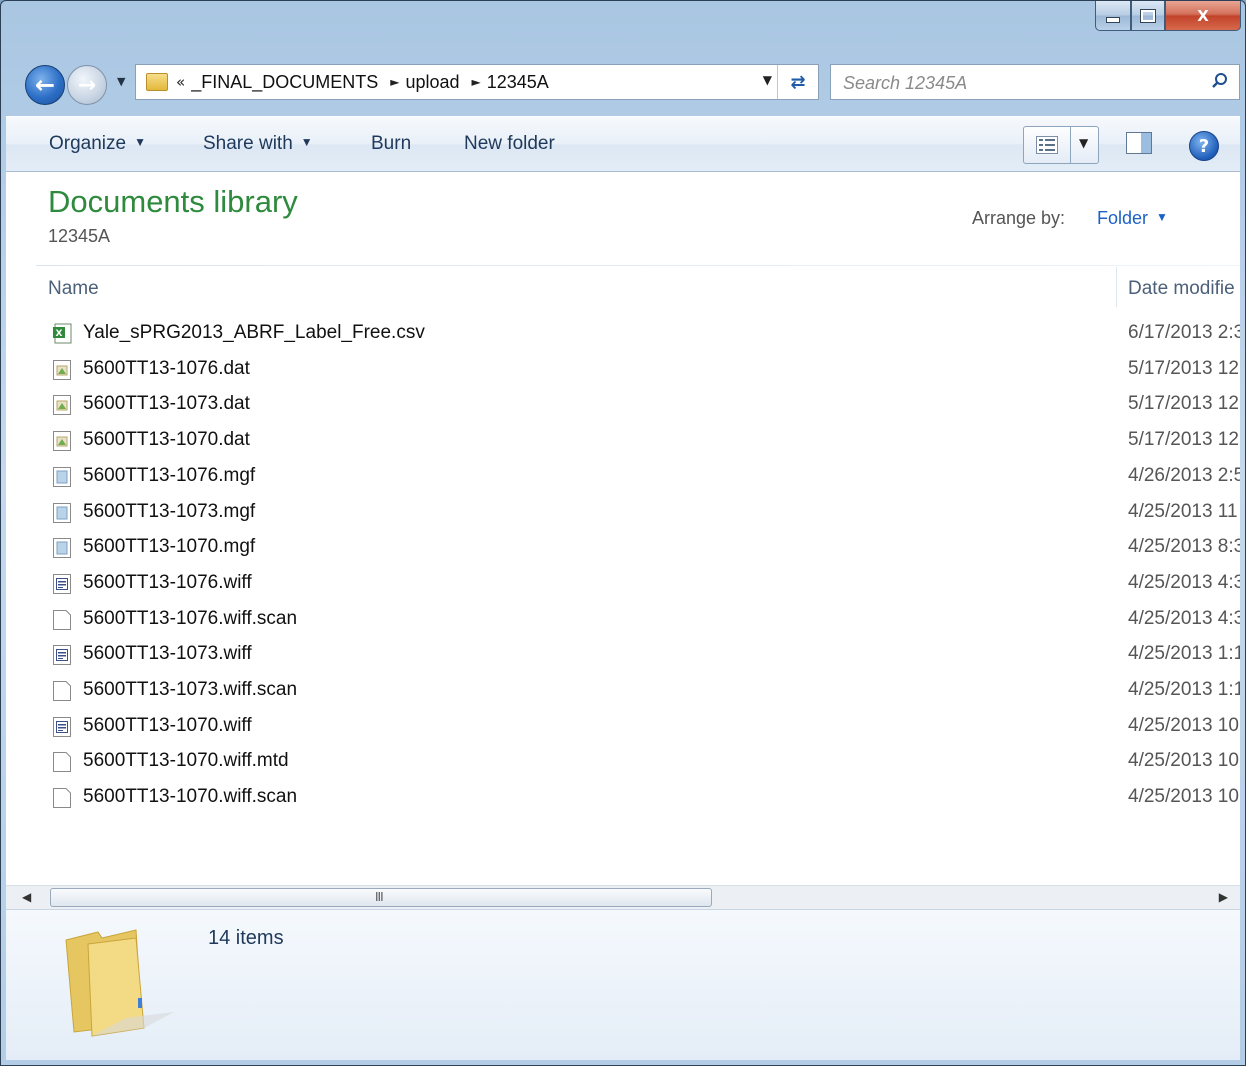  What do you see at coordinates (167, 582) in the screenshot?
I see `file-name: 5600TT13-1076.wiff` at bounding box center [167, 582].